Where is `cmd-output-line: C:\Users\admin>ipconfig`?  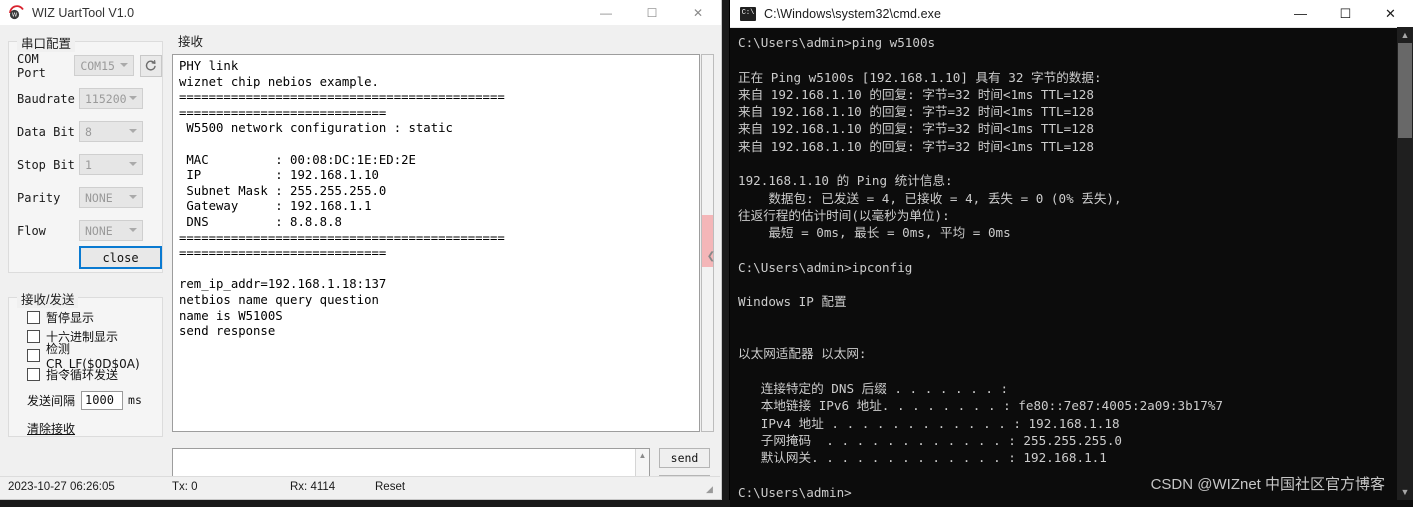 cmd-output-line: C:\Users\admin>ipconfig is located at coordinates (825, 267).